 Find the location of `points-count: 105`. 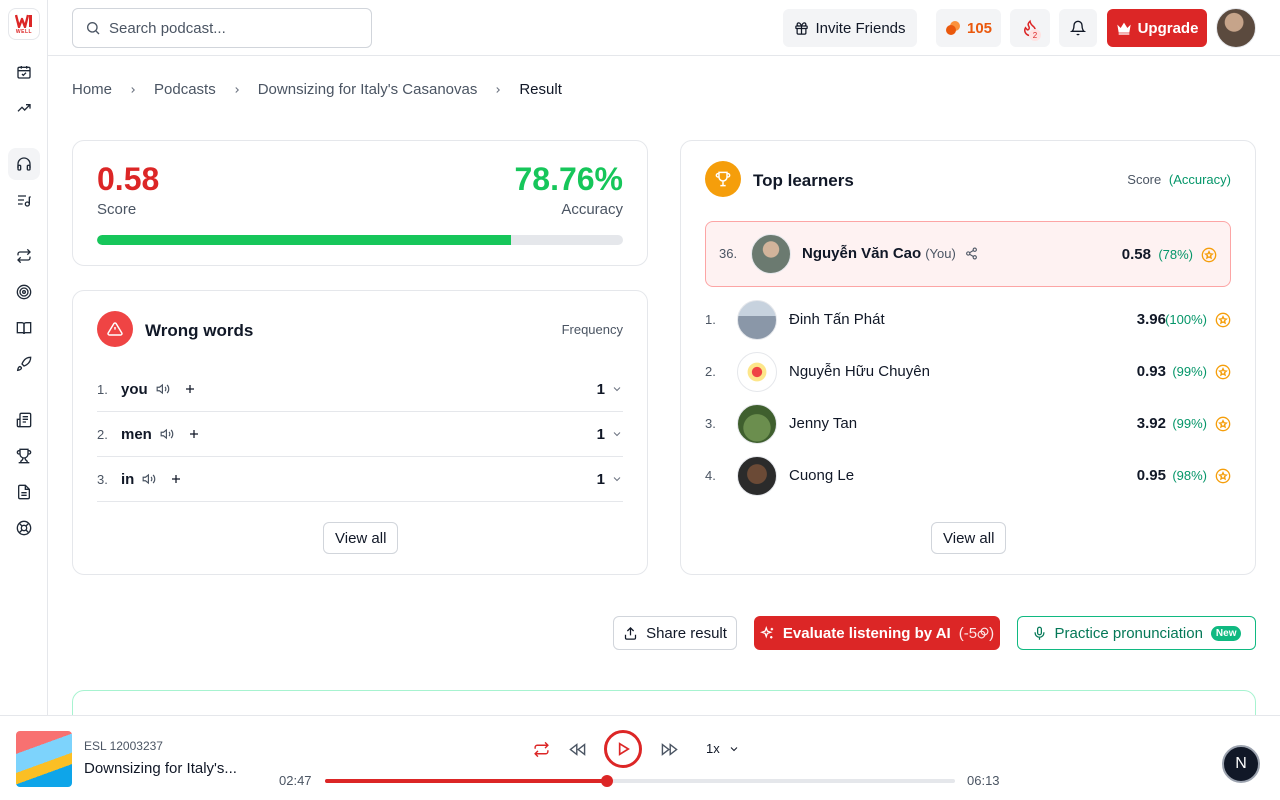

points-count: 105 is located at coordinates (979, 28).